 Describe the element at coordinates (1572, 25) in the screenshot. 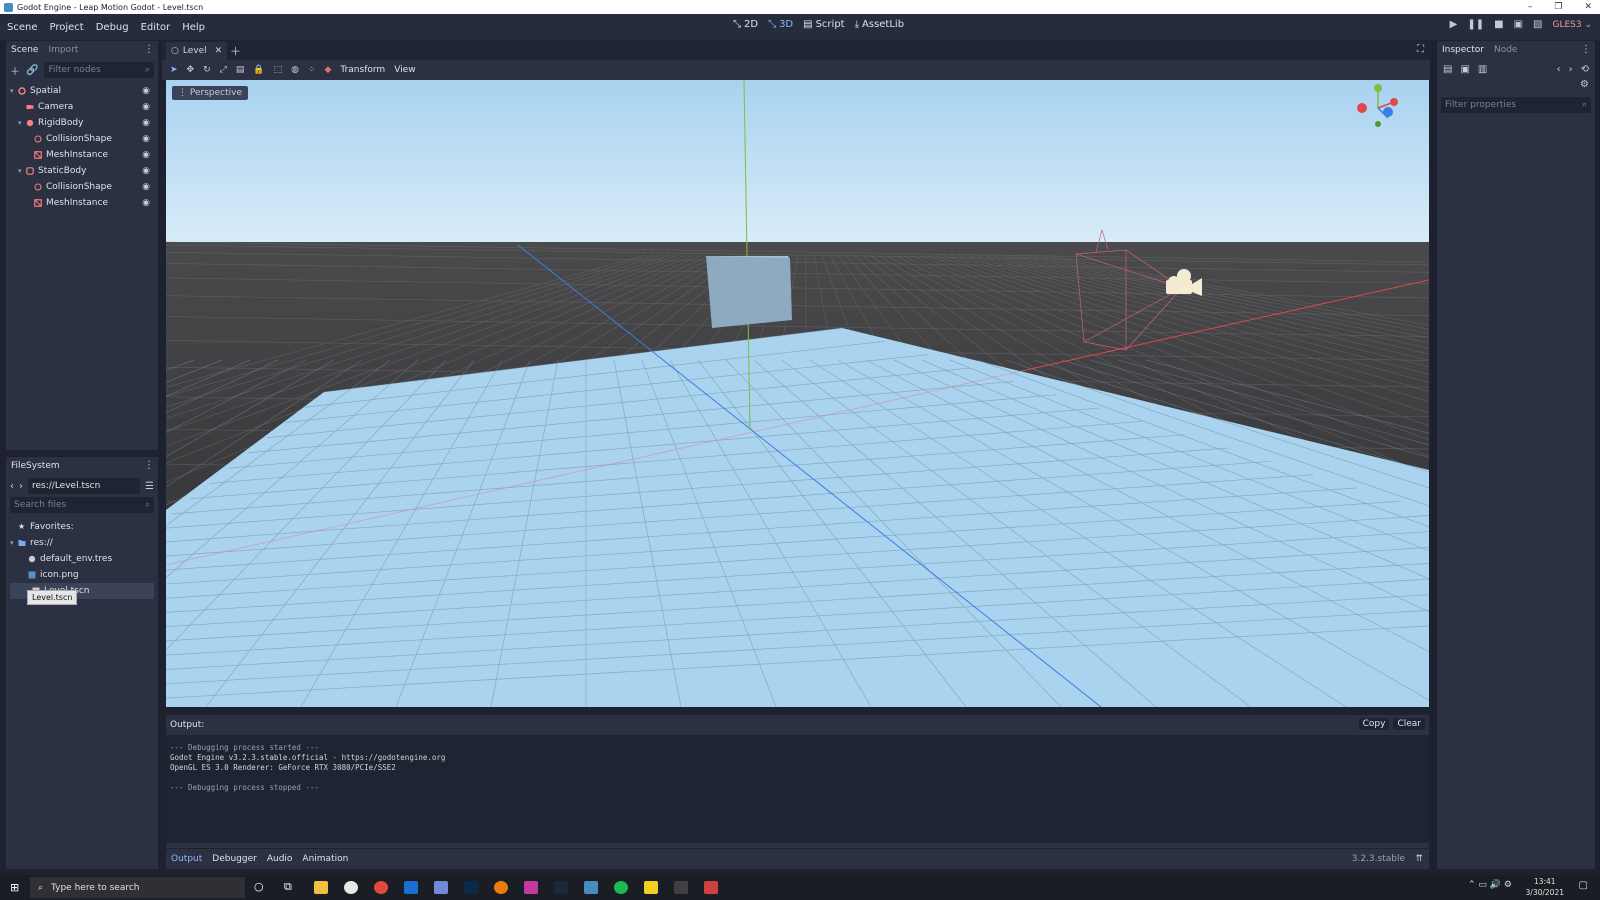

I see `renderer-select: GLES3 ⌄` at that location.